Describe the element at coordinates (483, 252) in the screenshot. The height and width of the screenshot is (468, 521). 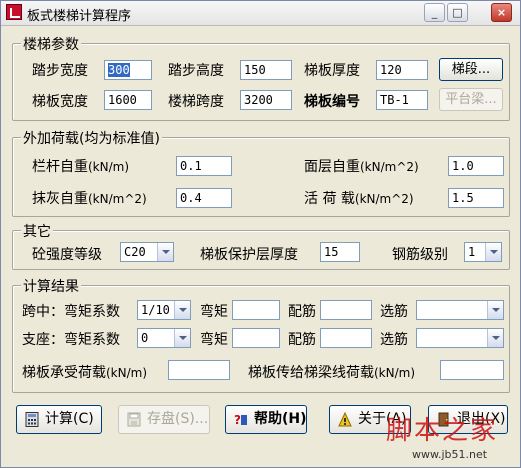
I see `rebar-grade-select: 1` at that location.